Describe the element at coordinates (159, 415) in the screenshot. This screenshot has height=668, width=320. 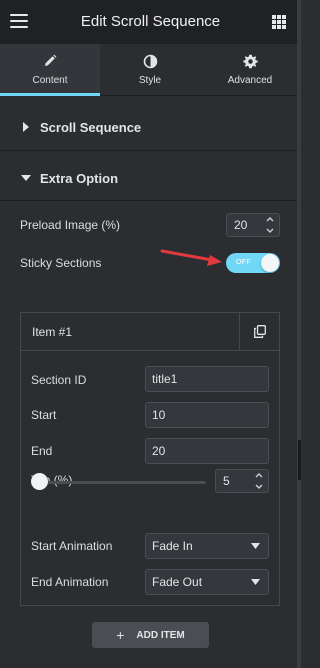
I see `start-value: 10` at that location.